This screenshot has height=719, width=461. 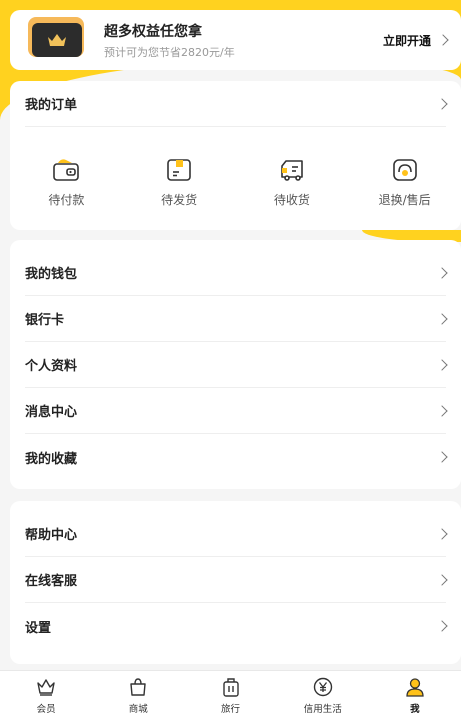 What do you see at coordinates (179, 170) in the screenshot?
I see `package-icon` at bounding box center [179, 170].